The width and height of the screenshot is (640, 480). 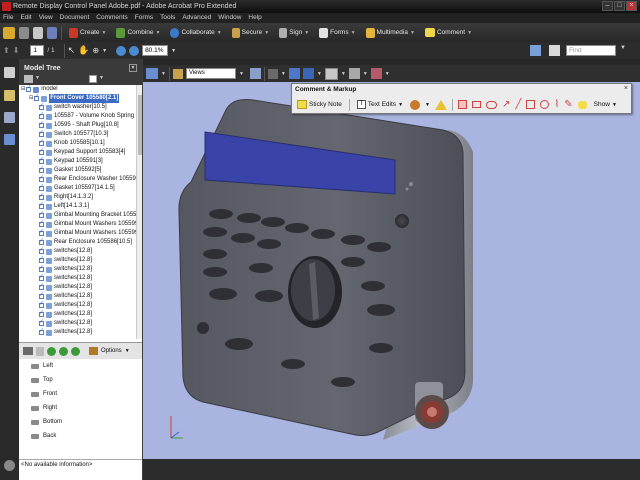 What do you see at coordinates (86, 116) in the screenshot?
I see `tree-item: 105587 - Volume Knob Spring` at bounding box center [86, 116].